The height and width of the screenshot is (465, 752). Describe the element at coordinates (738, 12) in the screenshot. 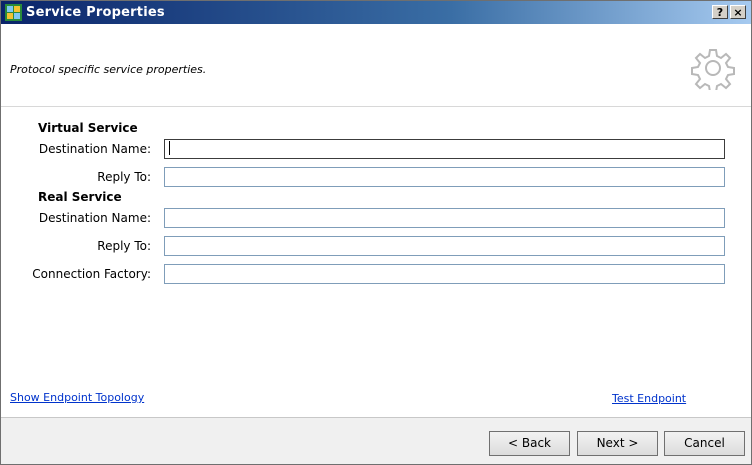

I see `close-button: ×` at that location.